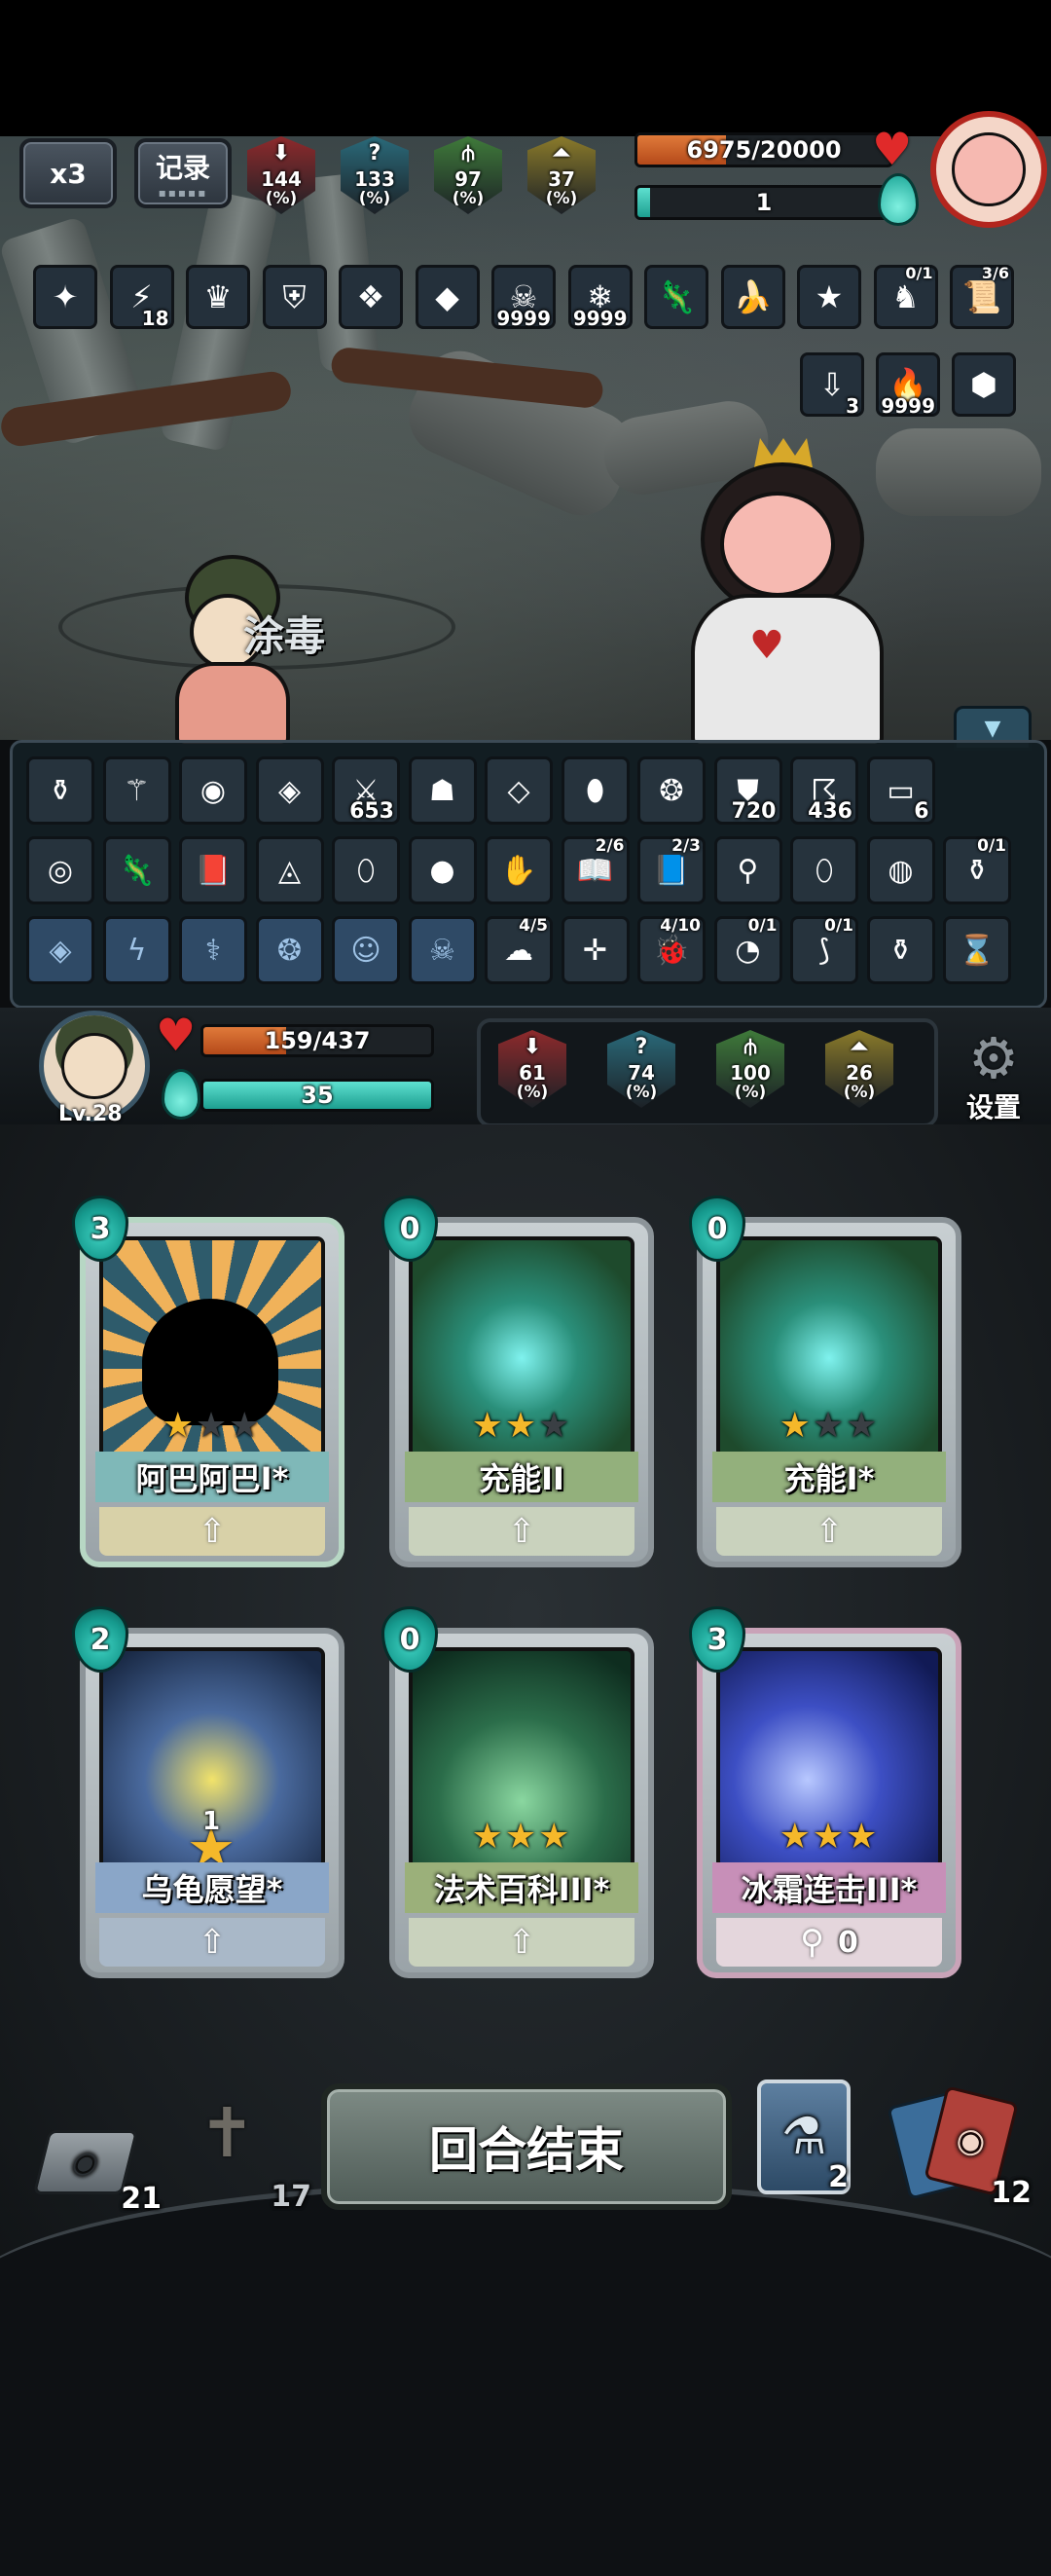 The image size is (1051, 2576). I want to click on demon-mask-icon: ☗, so click(442, 790).